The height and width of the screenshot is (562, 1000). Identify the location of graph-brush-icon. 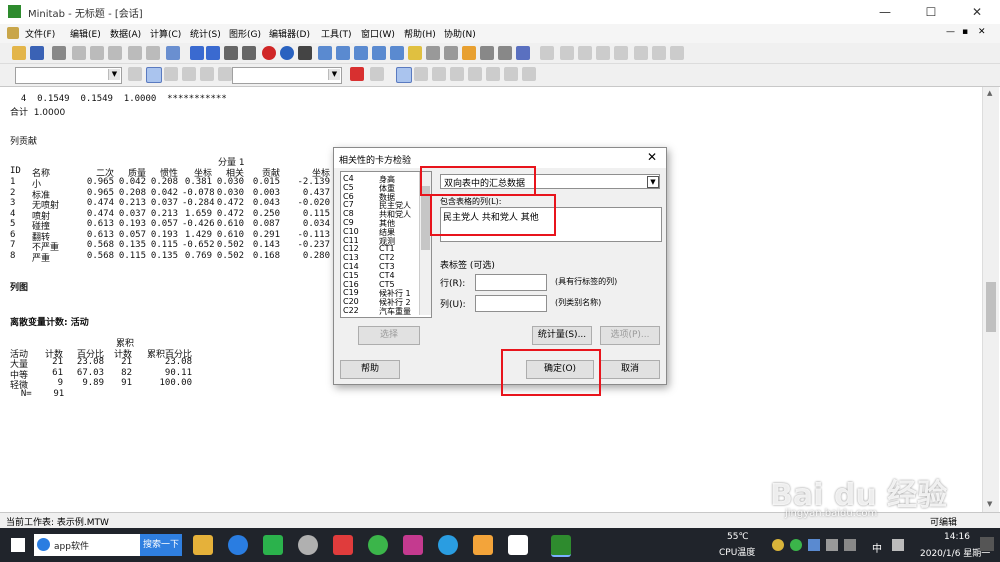
(523, 53).